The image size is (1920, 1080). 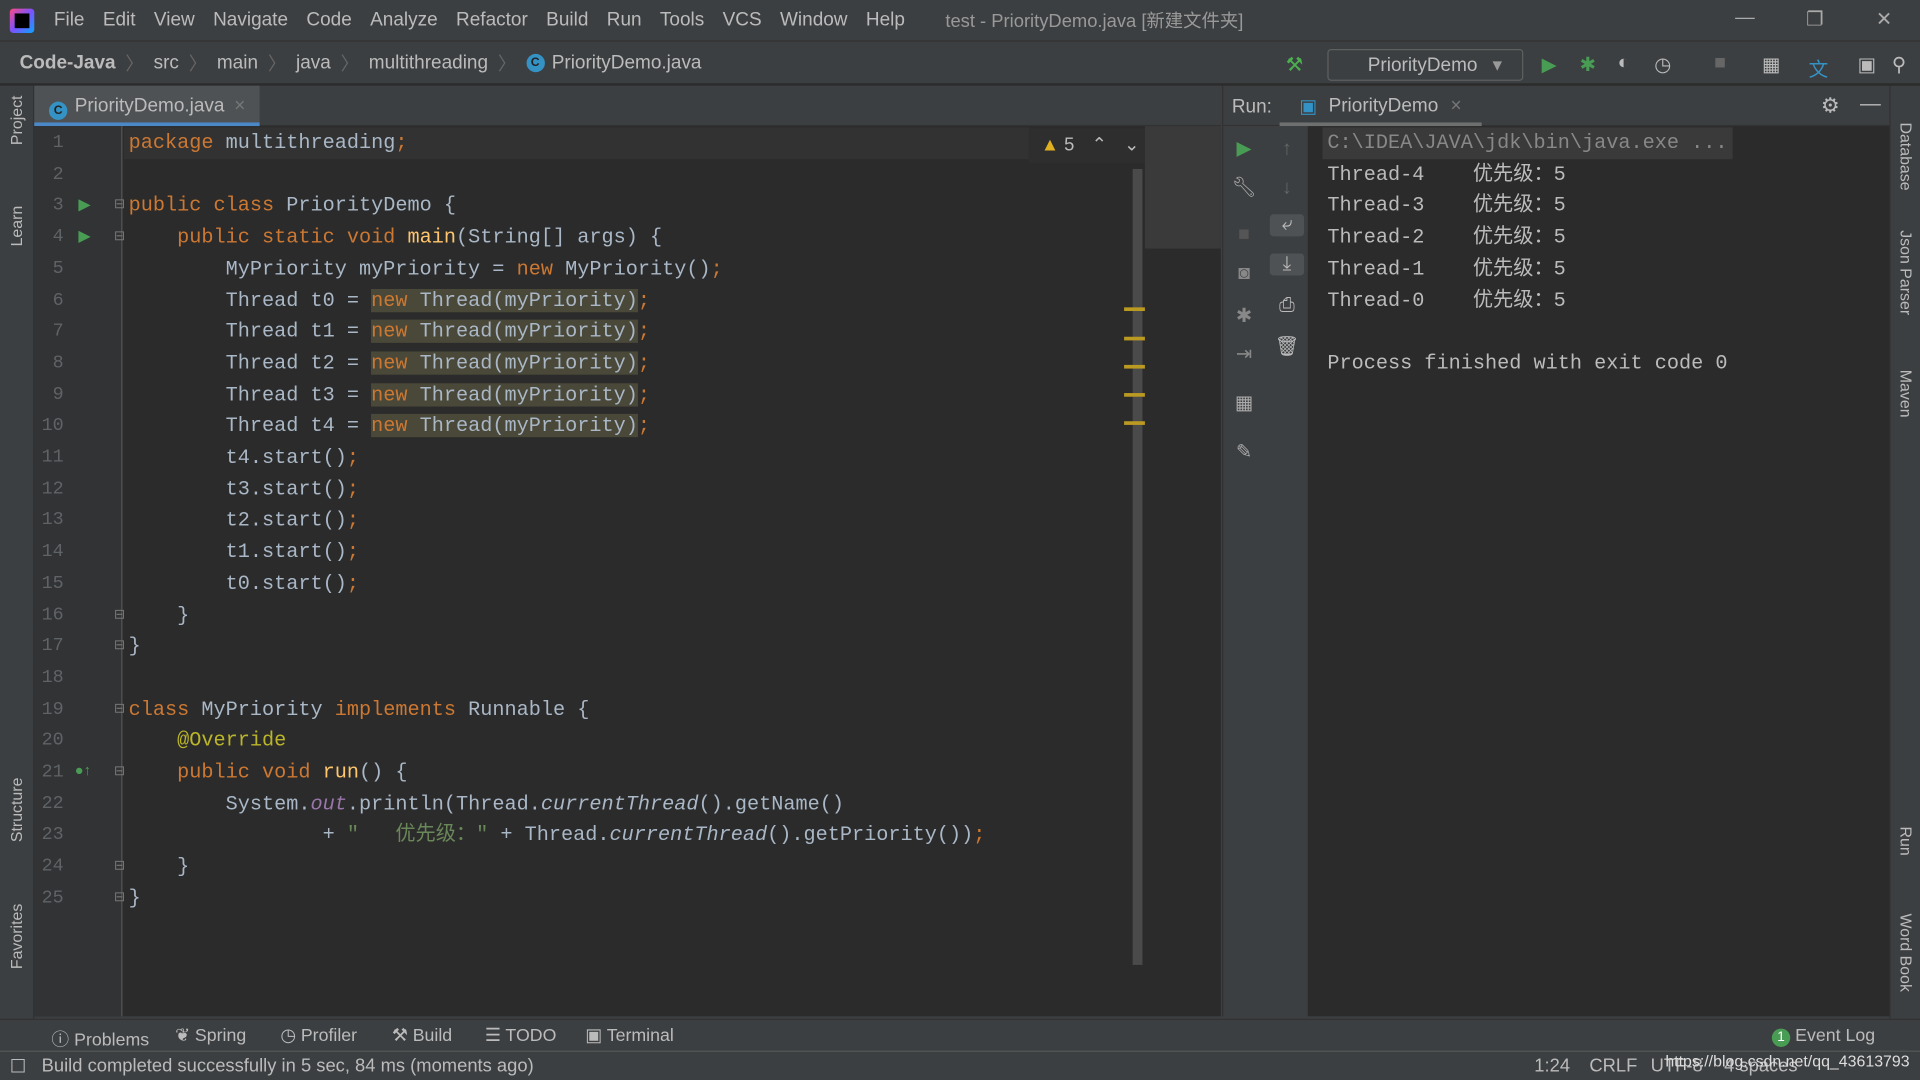 What do you see at coordinates (1098, 145) in the screenshot?
I see `prev-highlight-icon: ⌃` at bounding box center [1098, 145].